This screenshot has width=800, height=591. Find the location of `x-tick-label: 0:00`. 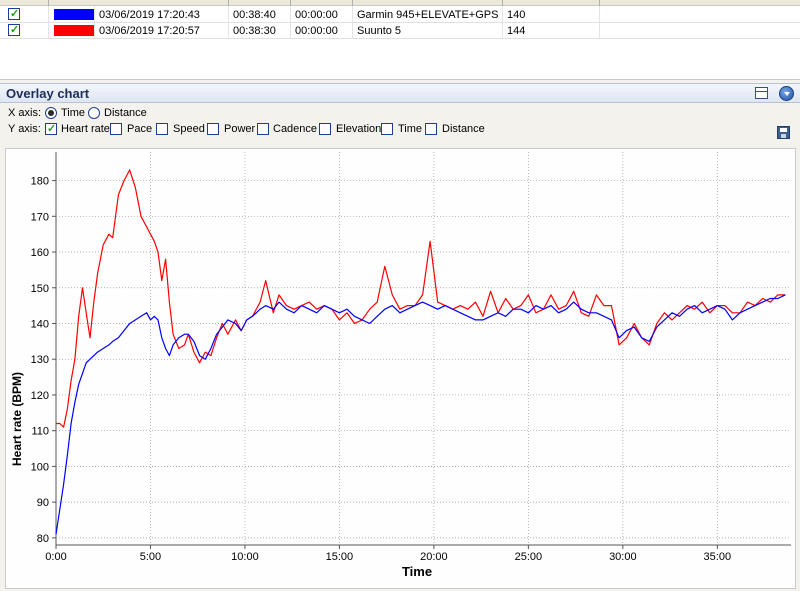

x-tick-label: 0:00 is located at coordinates (55, 557).